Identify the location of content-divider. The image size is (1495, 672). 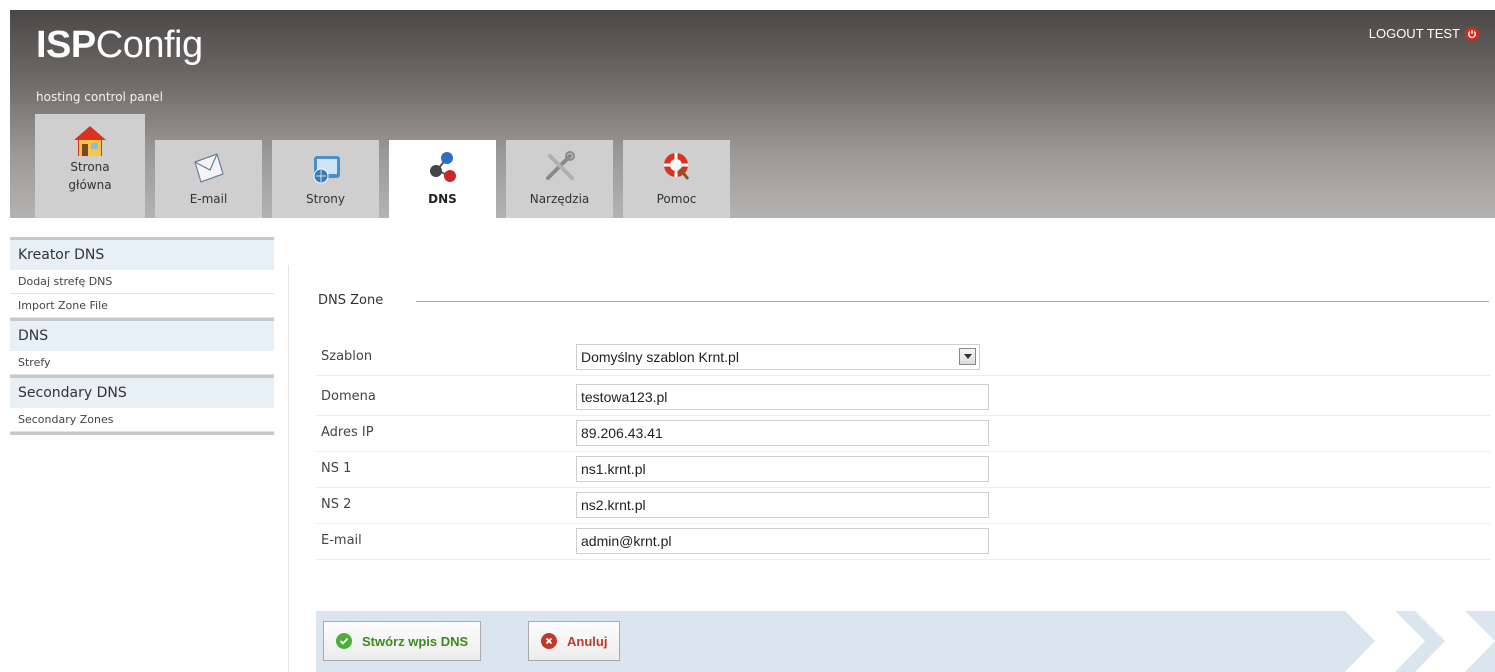
(288, 468).